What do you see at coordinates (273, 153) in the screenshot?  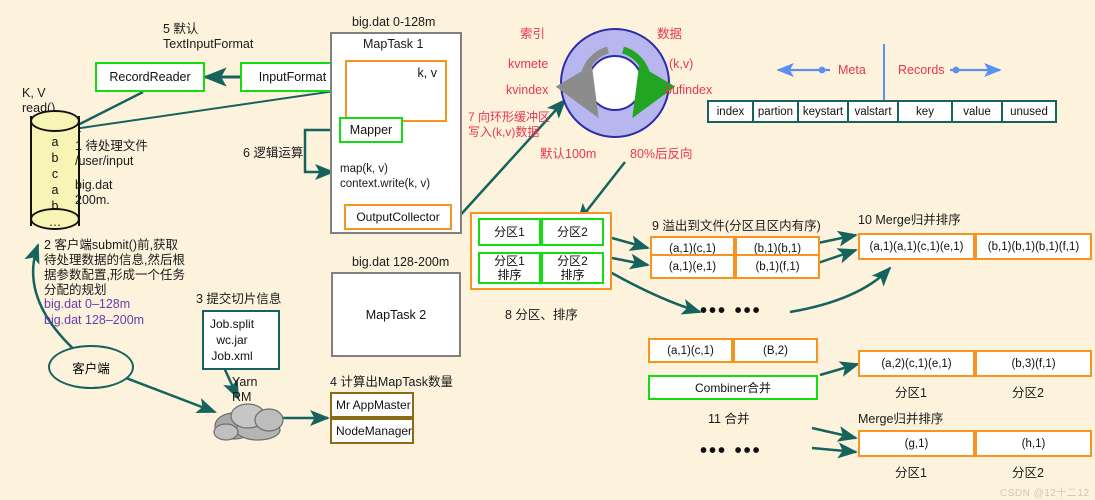 I see `step6-label: 6 逻辑运算` at bounding box center [273, 153].